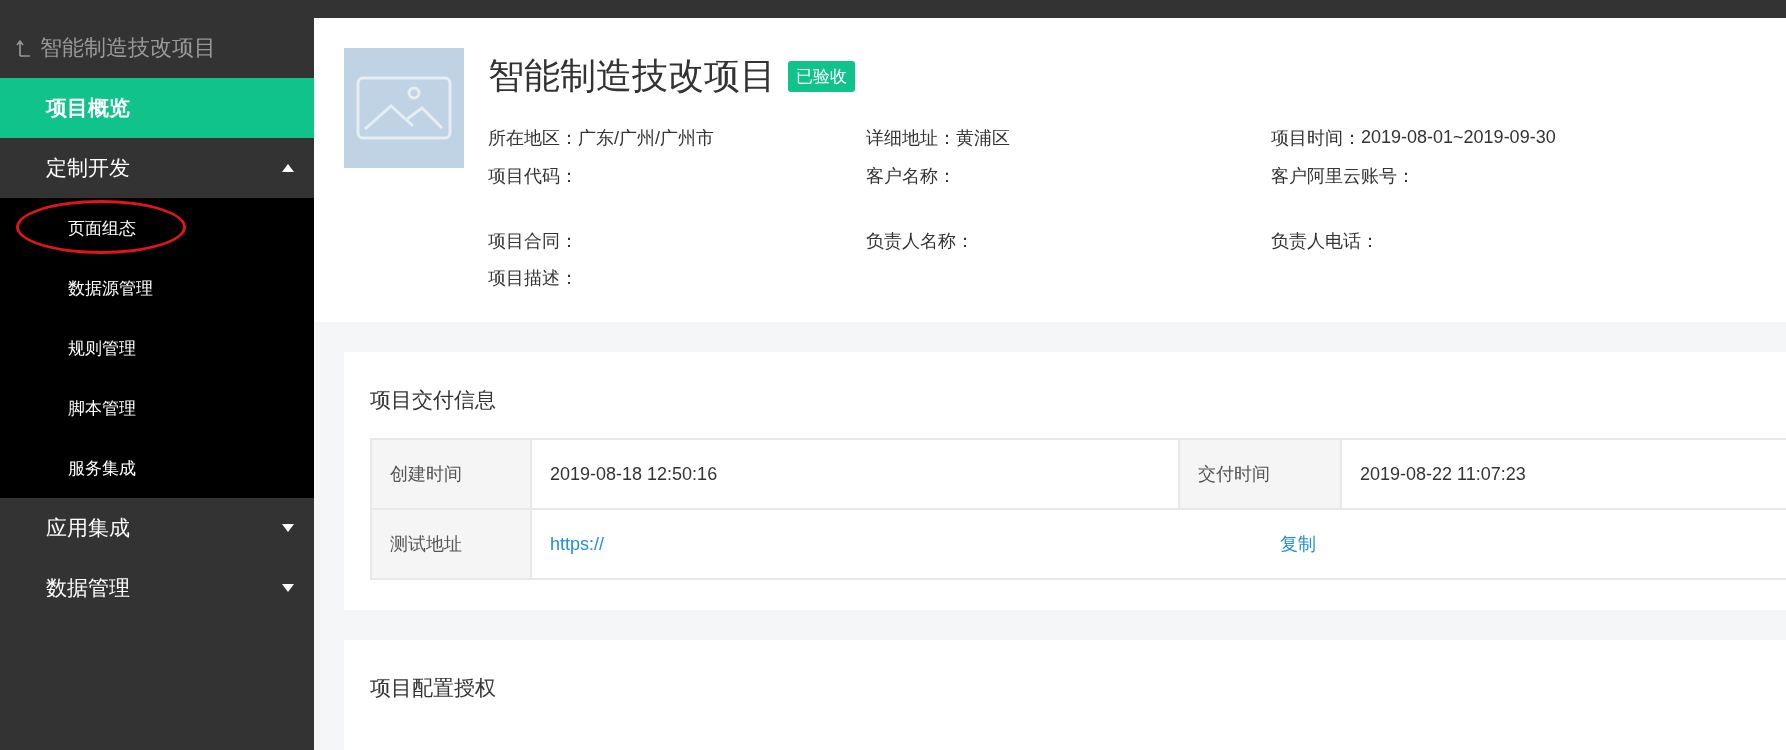 The width and height of the screenshot is (1786, 750). What do you see at coordinates (533, 278) in the screenshot?
I see `field-label: 项目描述：` at bounding box center [533, 278].